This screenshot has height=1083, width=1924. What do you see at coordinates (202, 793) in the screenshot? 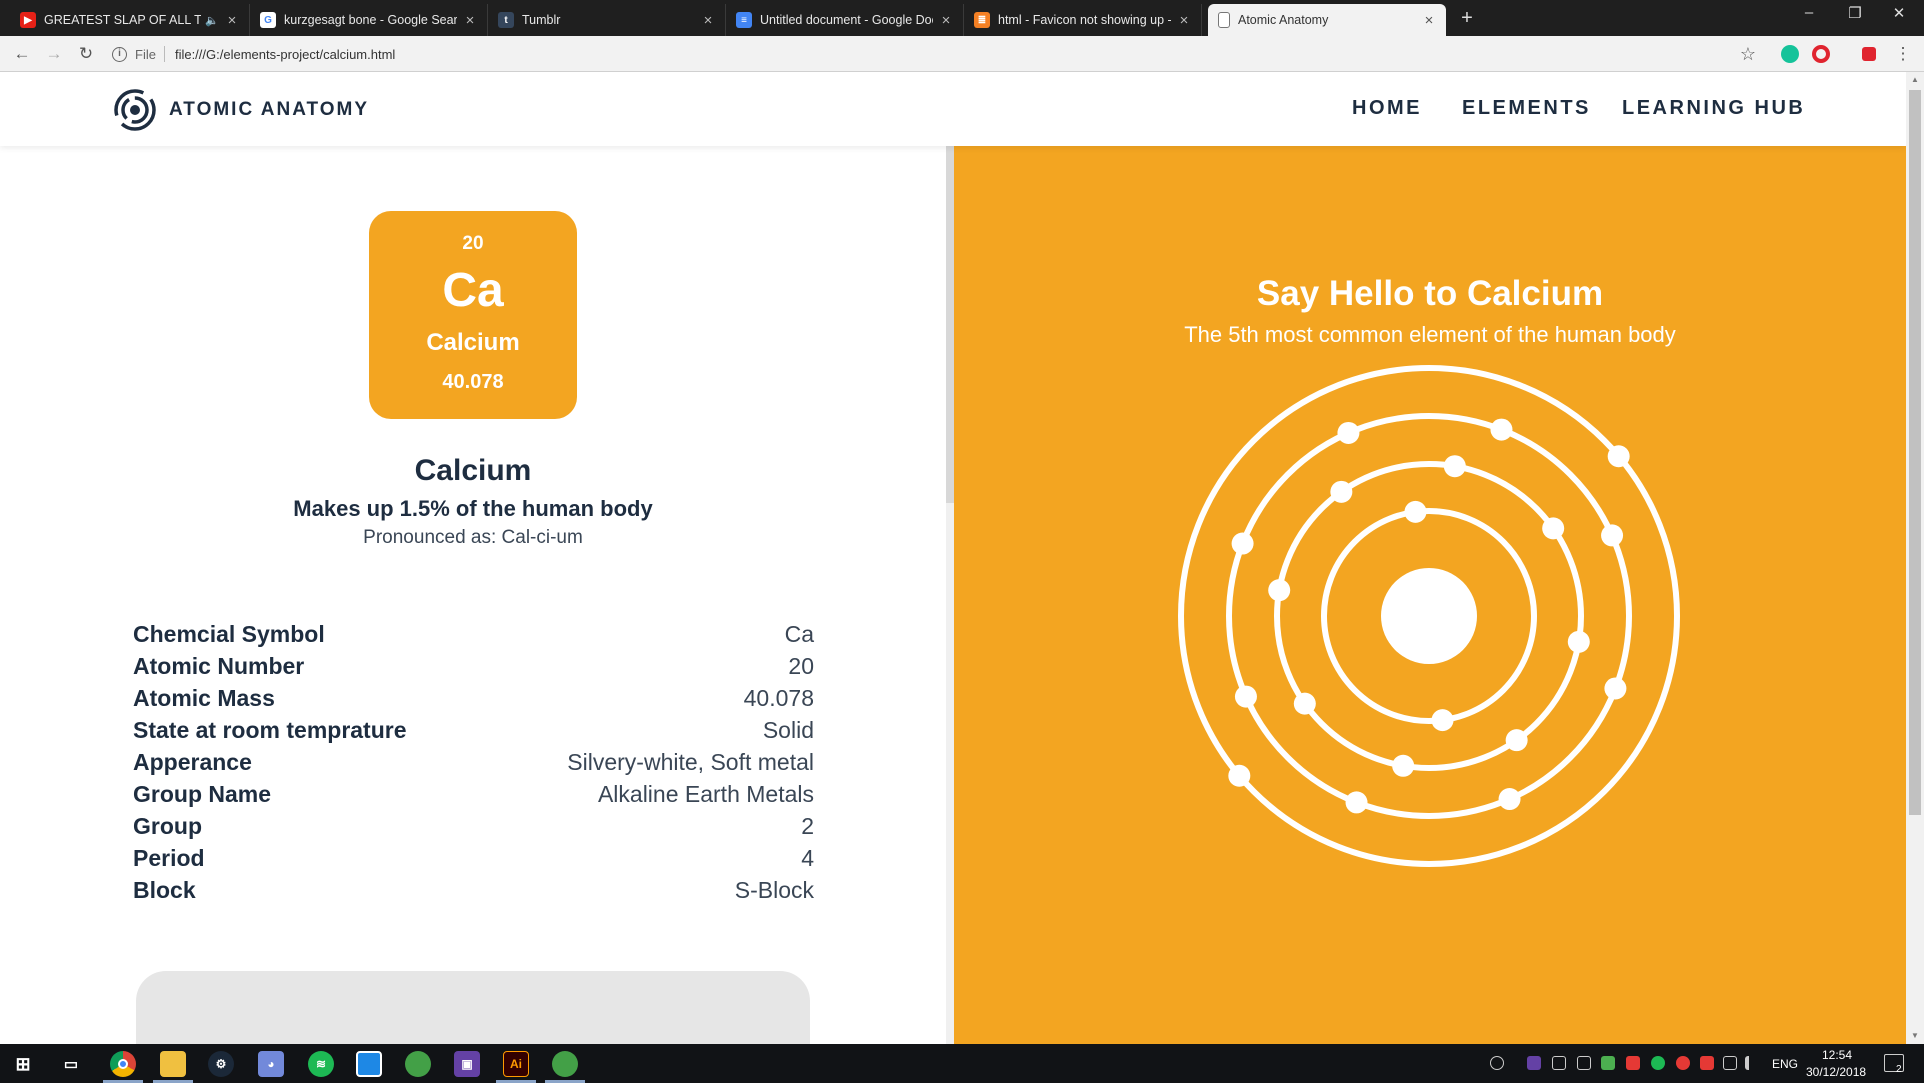
I see `property-label: Group Name` at bounding box center [202, 793].